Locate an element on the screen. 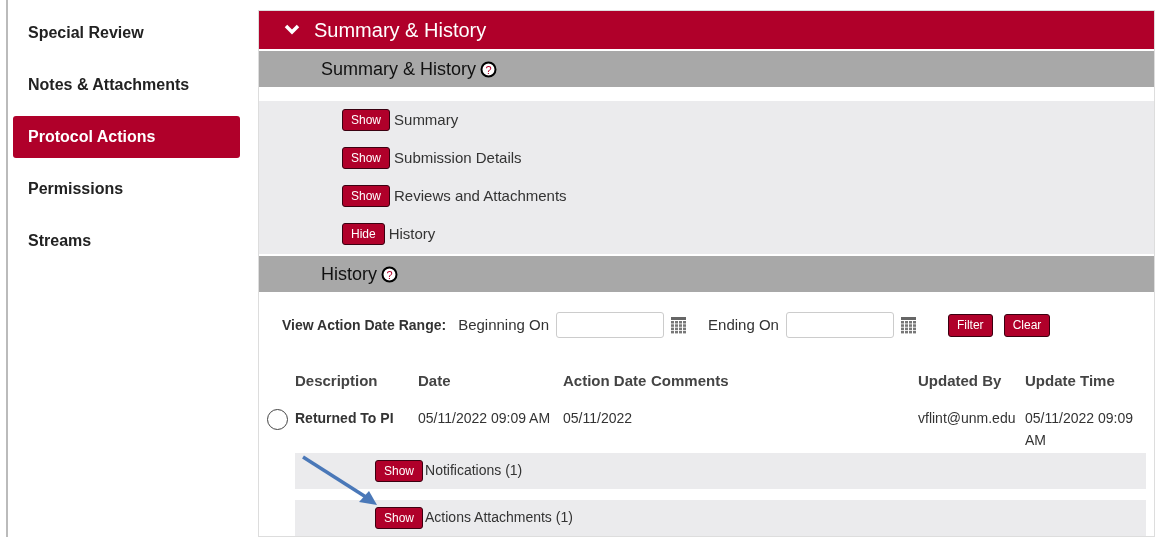  column-header: Description is located at coordinates (337, 381).